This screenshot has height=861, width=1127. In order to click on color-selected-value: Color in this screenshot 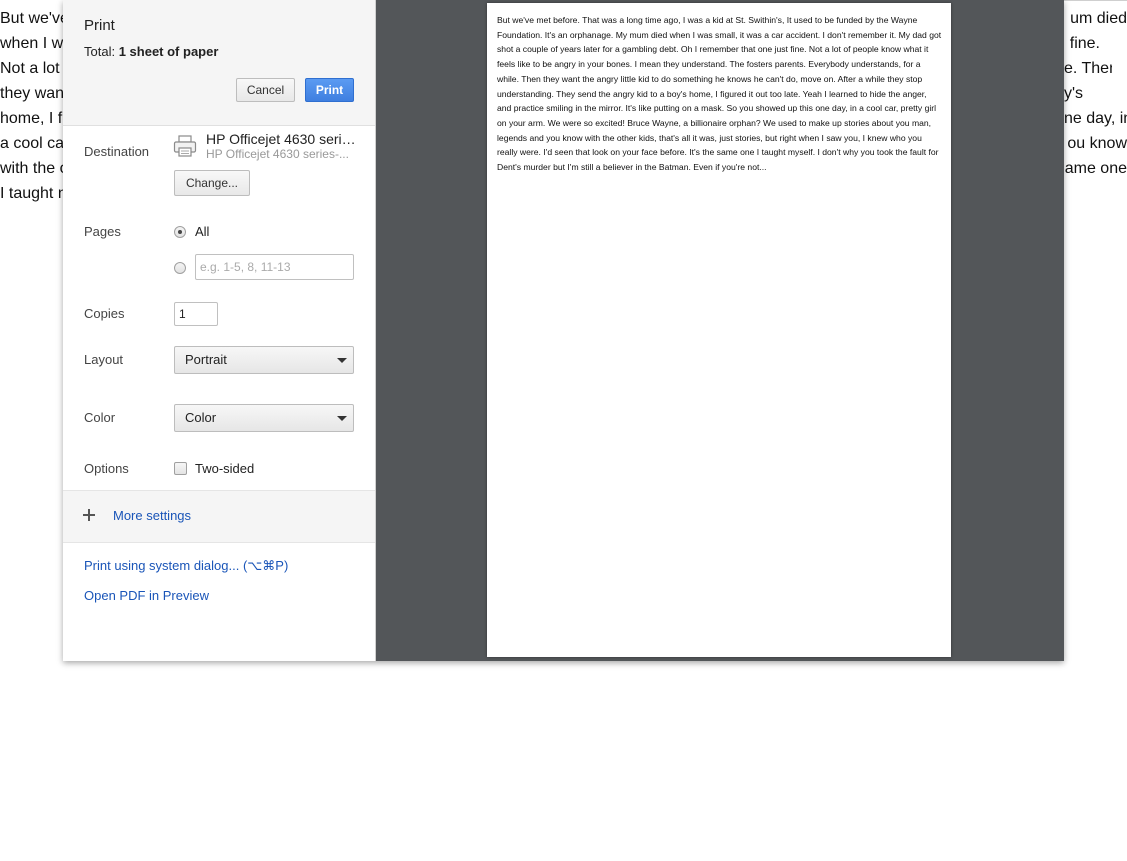, I will do `click(201, 417)`.